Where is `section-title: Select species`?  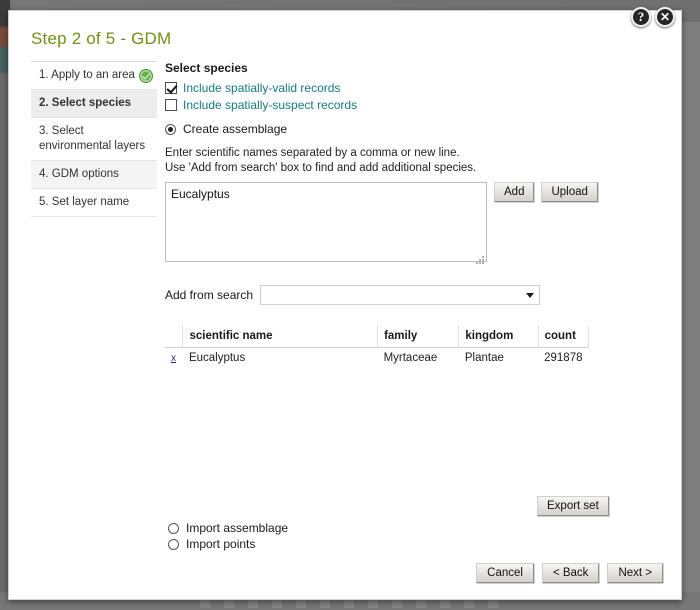
section-title: Select species is located at coordinates (206, 68).